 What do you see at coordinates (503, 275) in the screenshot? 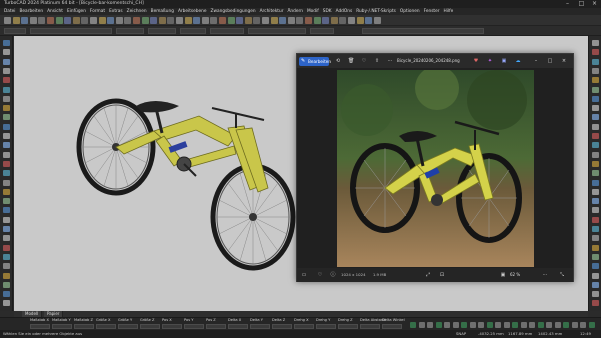
I see `actual-size-icon: ▣` at bounding box center [503, 275].